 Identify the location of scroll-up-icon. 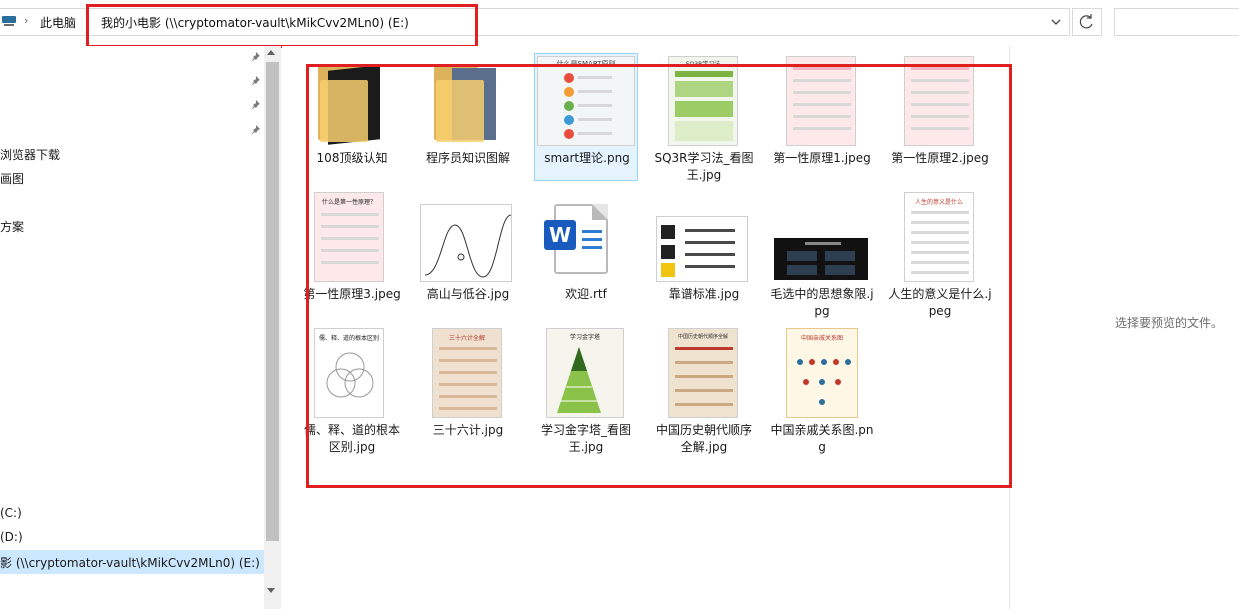
(271, 52).